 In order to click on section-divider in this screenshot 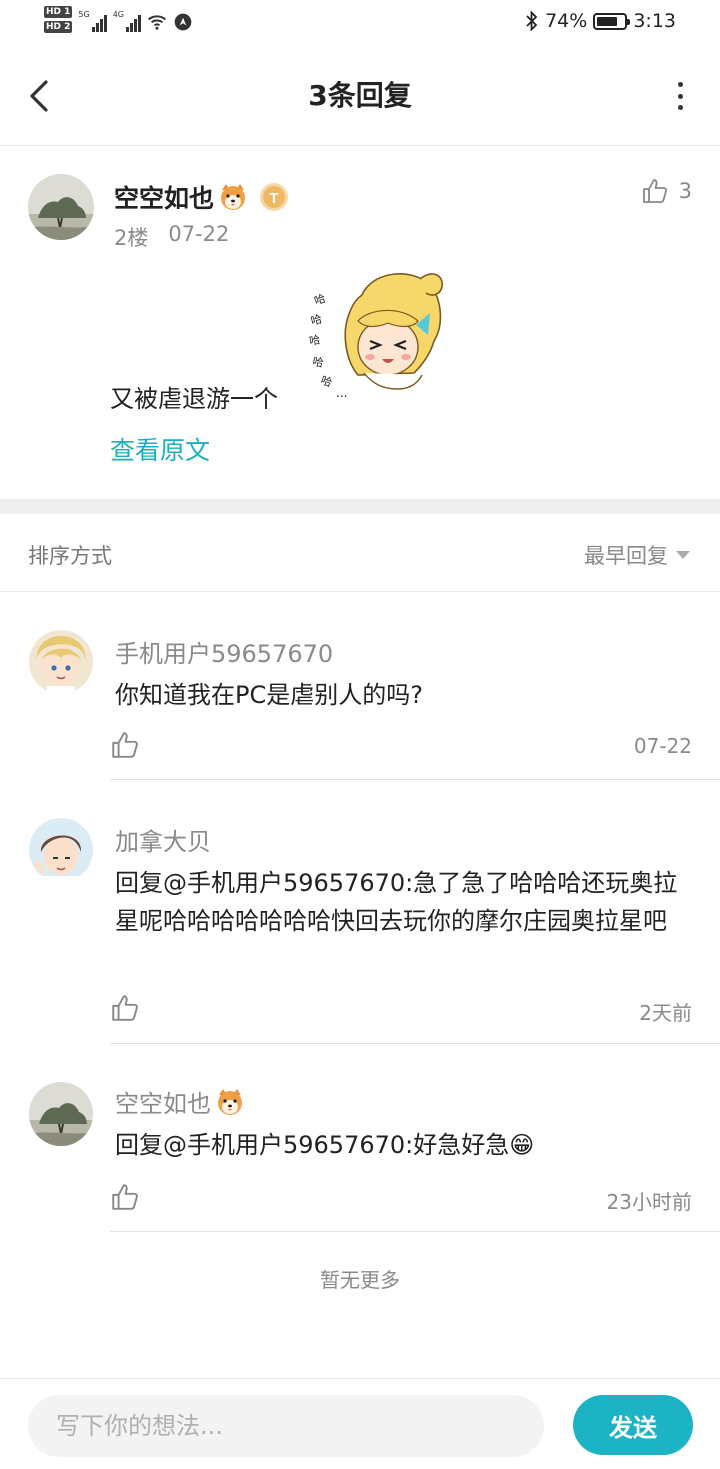, I will do `click(360, 506)`.